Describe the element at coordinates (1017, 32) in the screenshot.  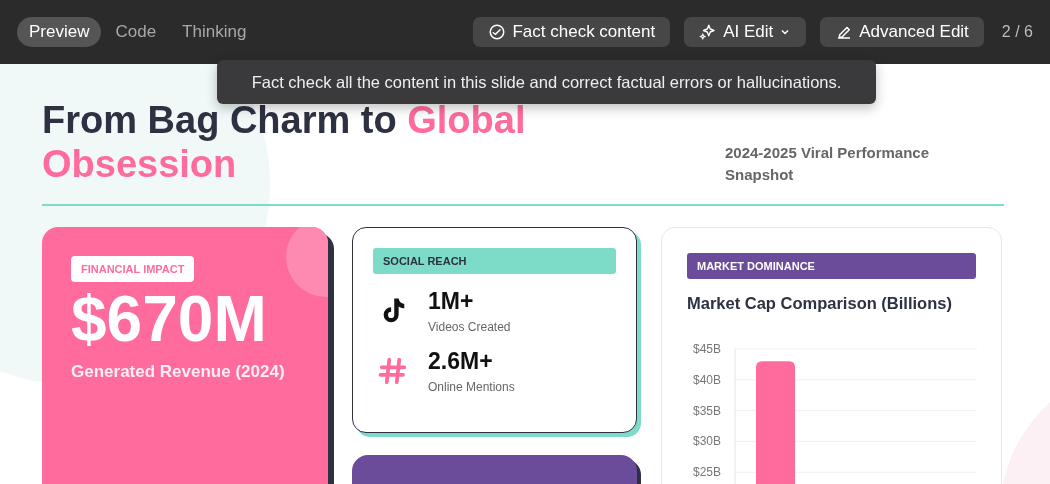
I see `page-counter: 2 / 6` at that location.